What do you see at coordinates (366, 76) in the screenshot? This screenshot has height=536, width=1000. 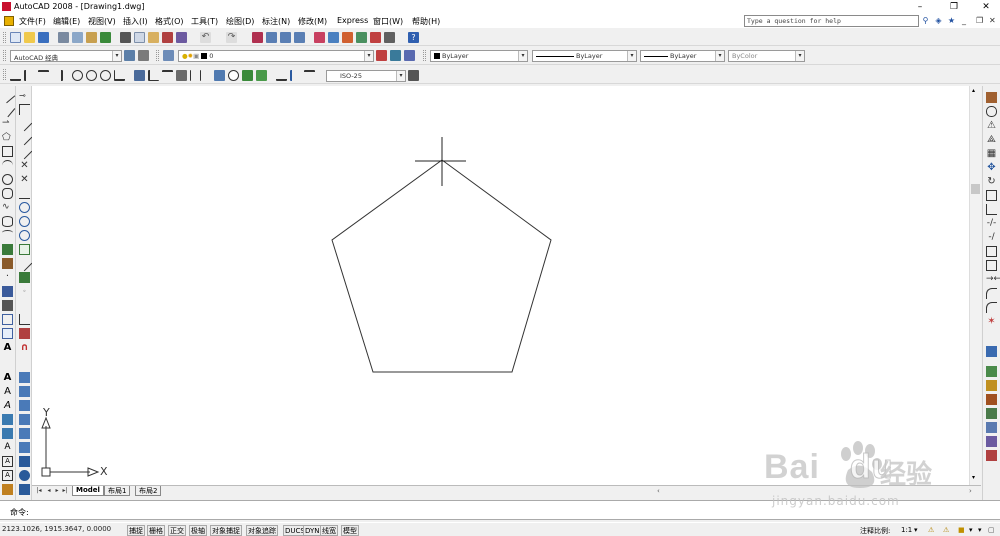 I see `dimension-style-dropdown: ISO-25 ▾` at bounding box center [366, 76].